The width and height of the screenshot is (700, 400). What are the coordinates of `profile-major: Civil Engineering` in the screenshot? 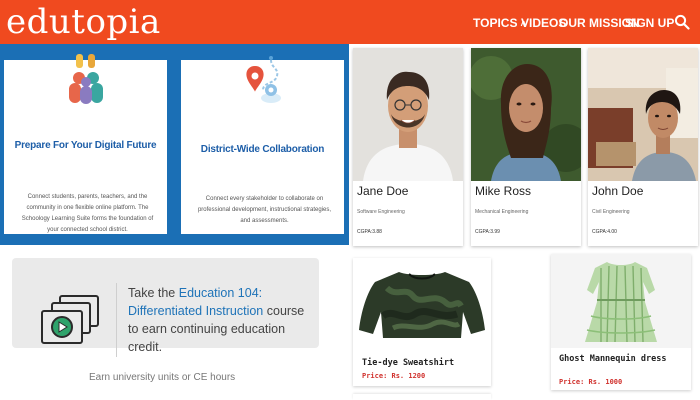 It's located at (611, 212).